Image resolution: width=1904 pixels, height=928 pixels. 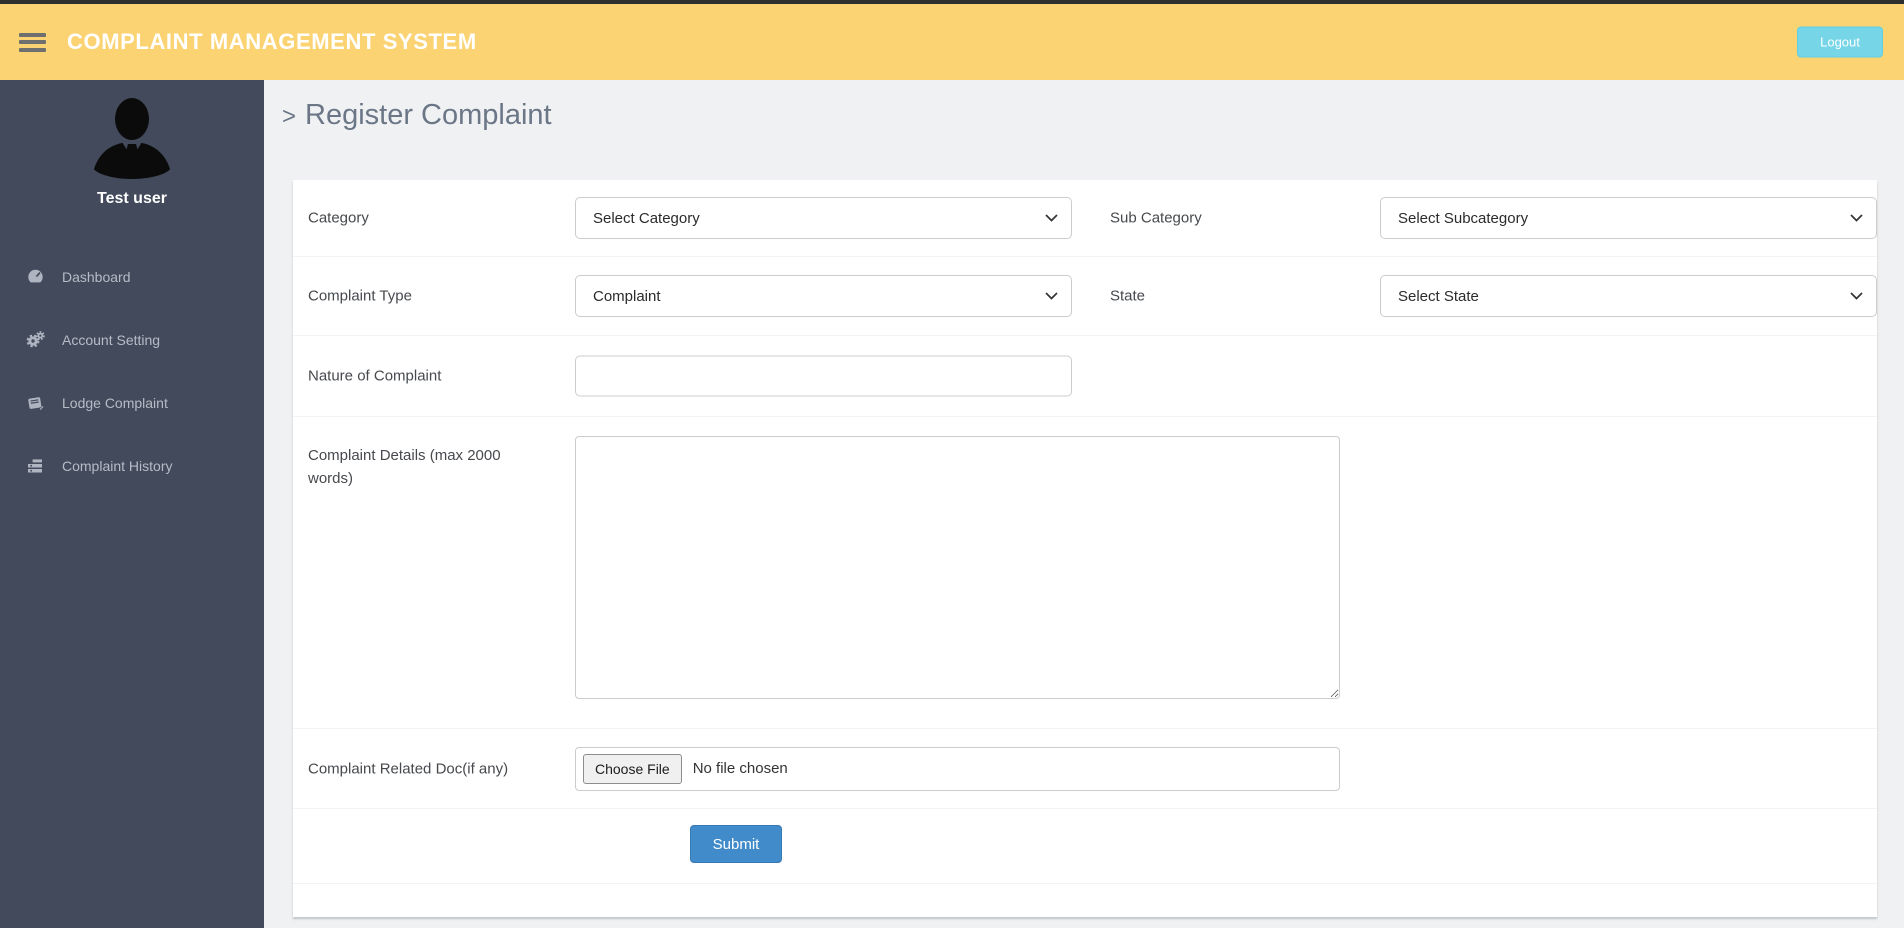 What do you see at coordinates (35, 466) in the screenshot?
I see `list-icon` at bounding box center [35, 466].